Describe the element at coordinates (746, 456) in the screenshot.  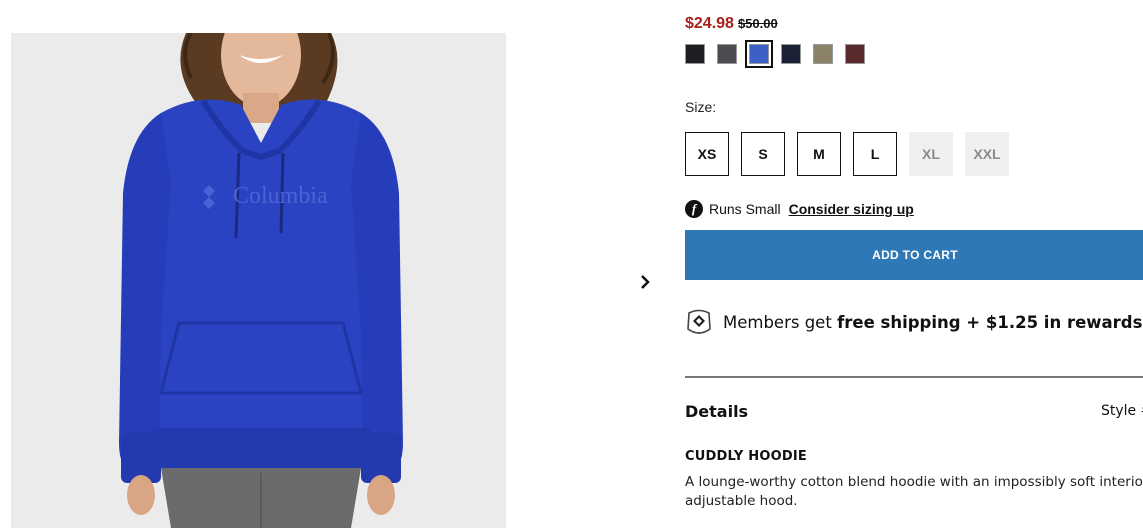
I see `product-name: CUDDLY HOODIE` at that location.